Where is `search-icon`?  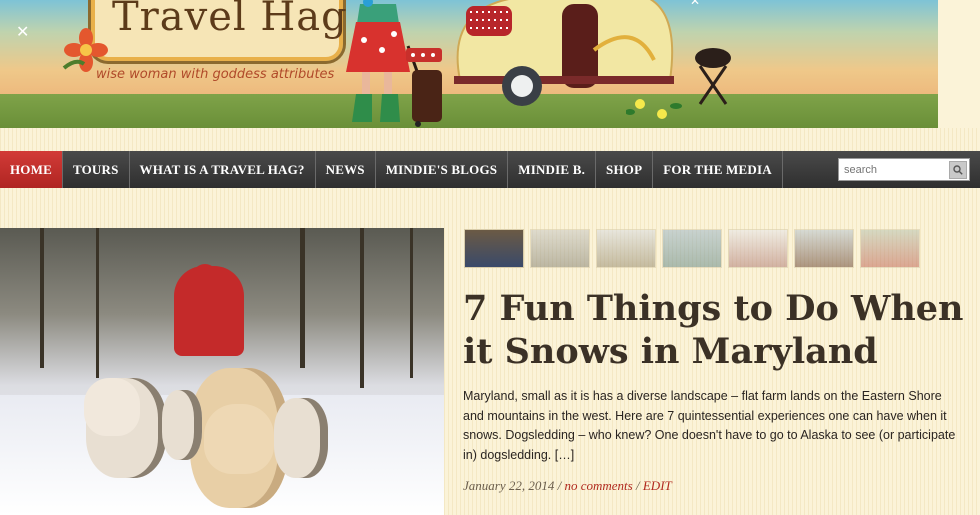
search-icon is located at coordinates (958, 169).